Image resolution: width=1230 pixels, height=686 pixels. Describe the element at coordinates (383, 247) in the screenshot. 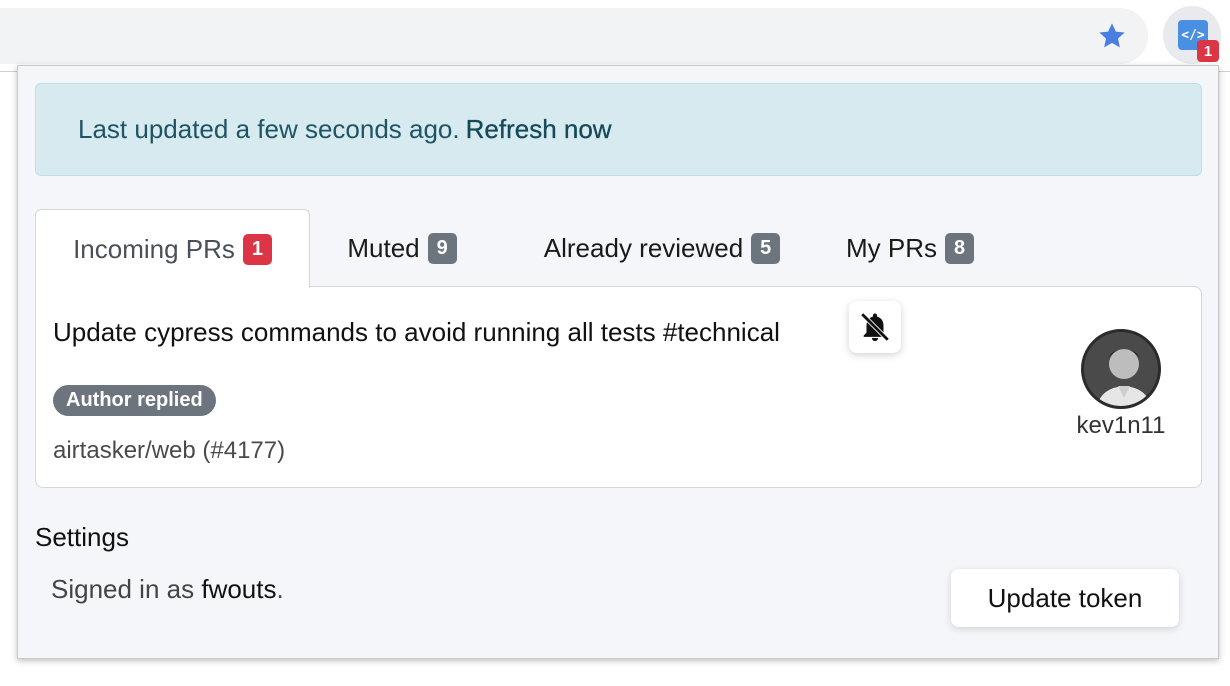

I see `tab-label: Muted` at that location.